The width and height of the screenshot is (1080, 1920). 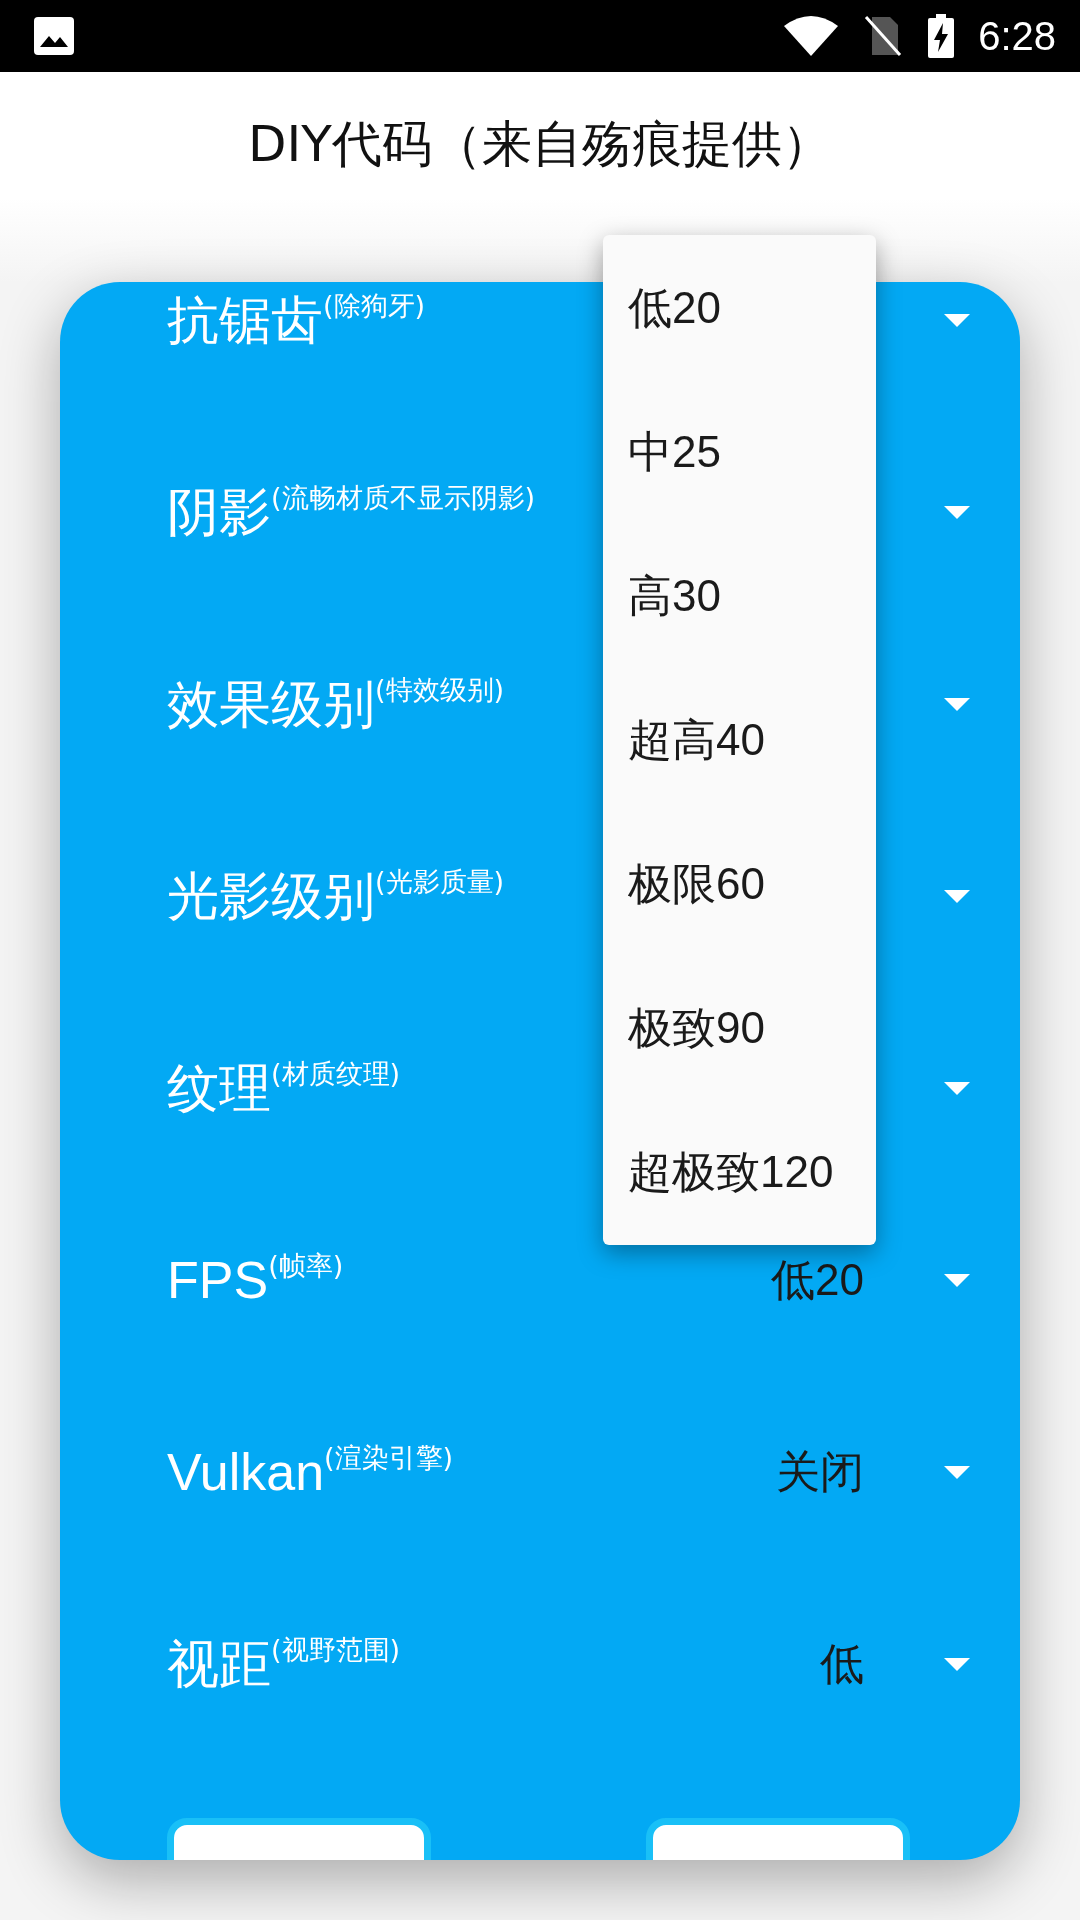 What do you see at coordinates (1017, 36) in the screenshot?
I see `clock-time: 6:28` at bounding box center [1017, 36].